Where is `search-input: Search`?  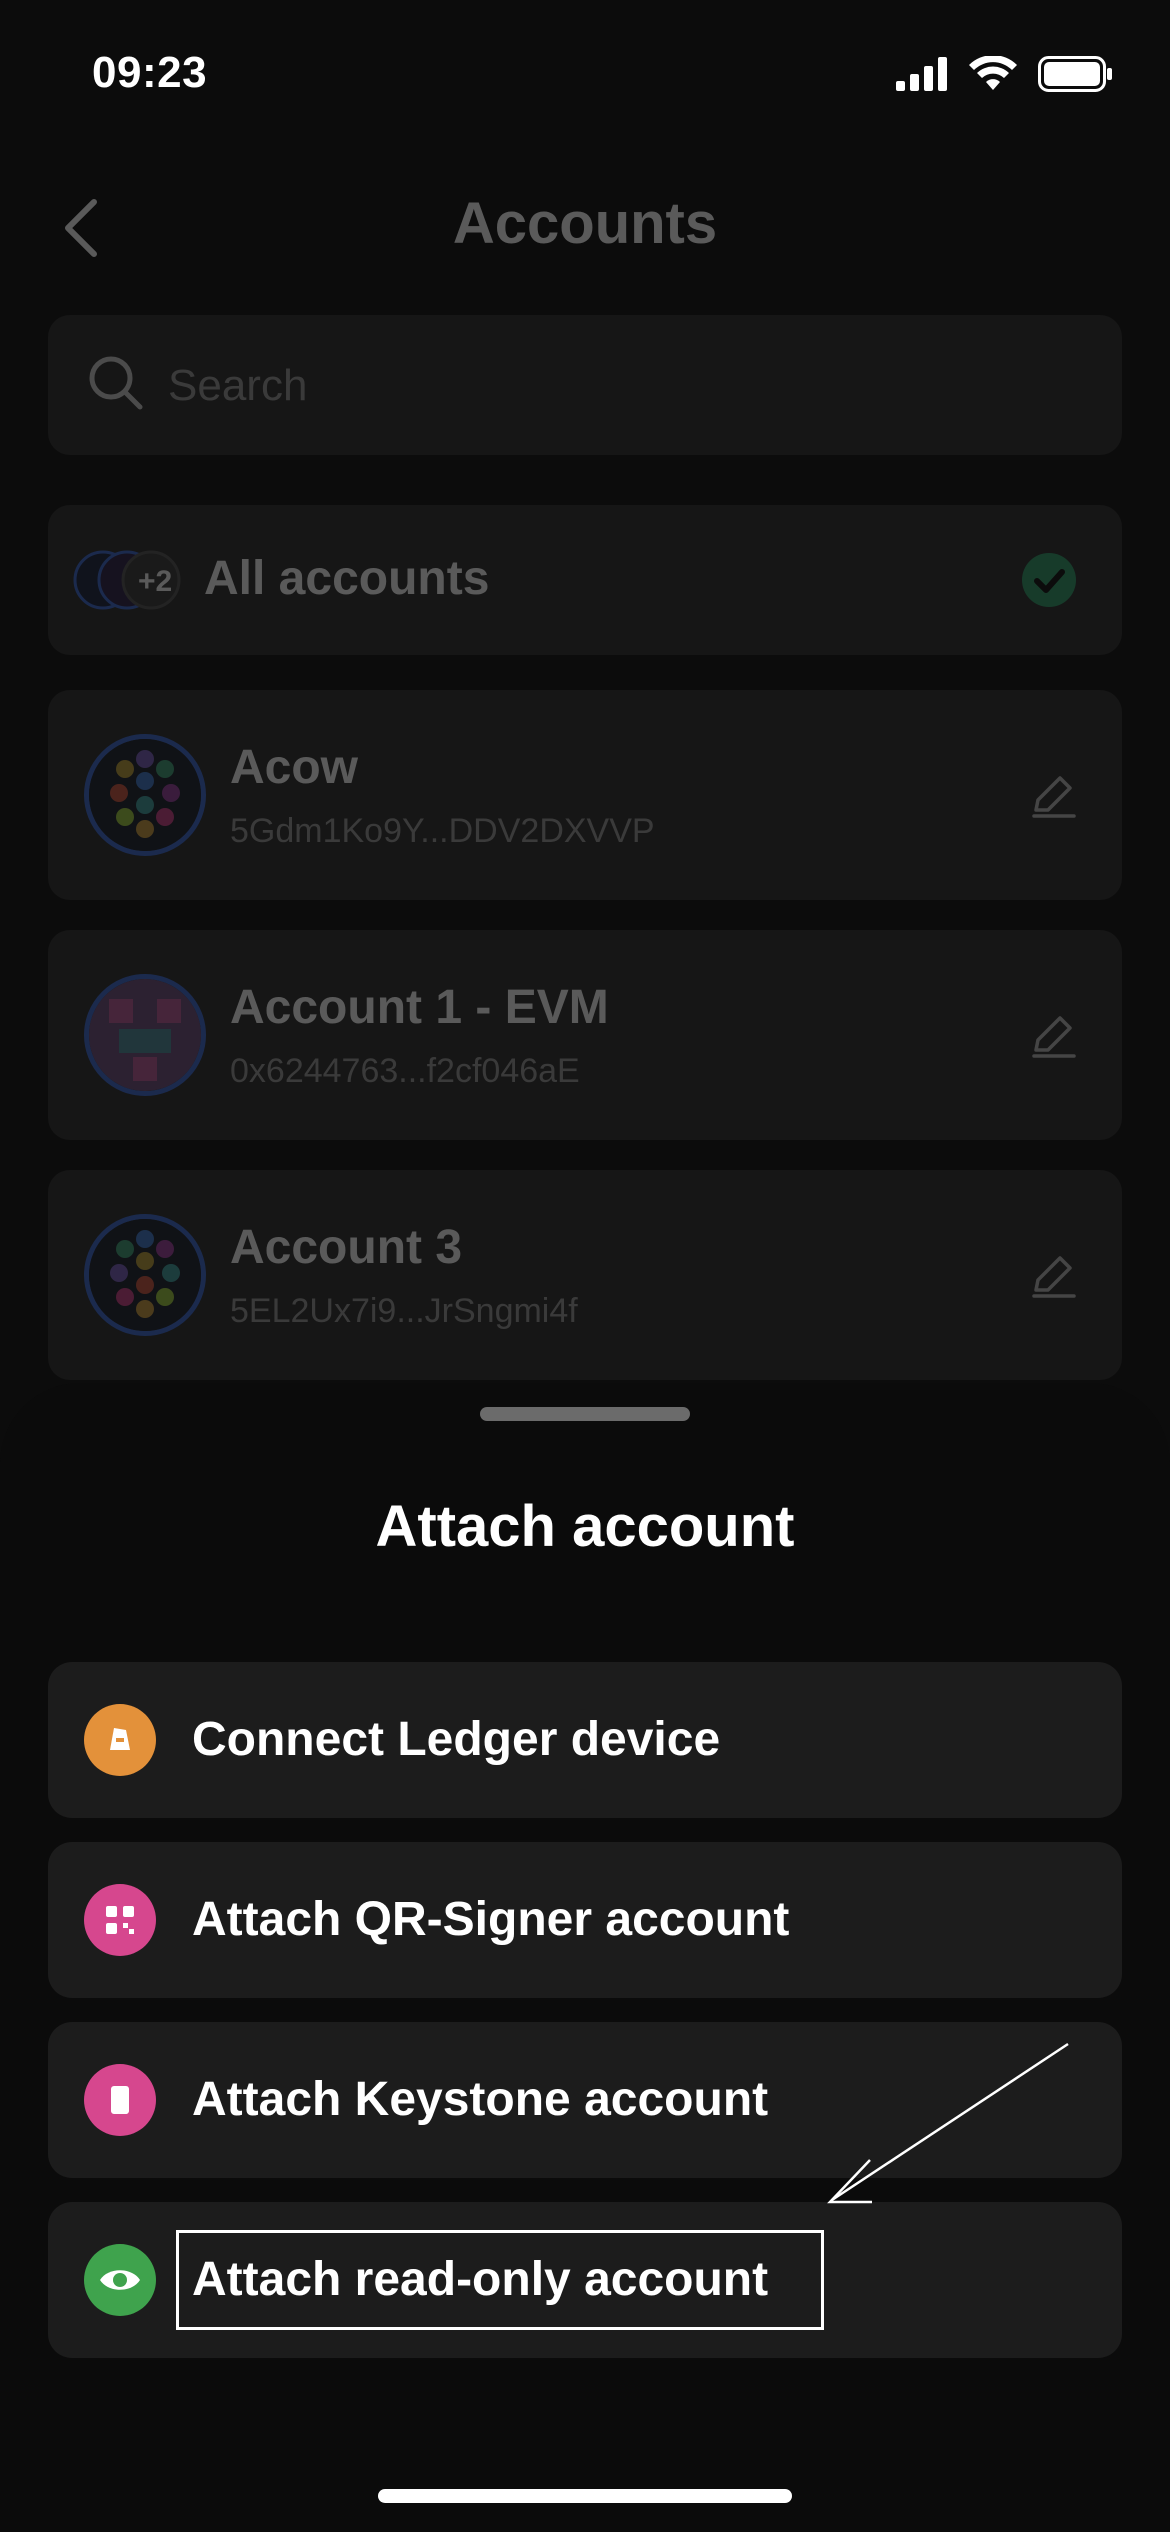
search-input: Search is located at coordinates (585, 385).